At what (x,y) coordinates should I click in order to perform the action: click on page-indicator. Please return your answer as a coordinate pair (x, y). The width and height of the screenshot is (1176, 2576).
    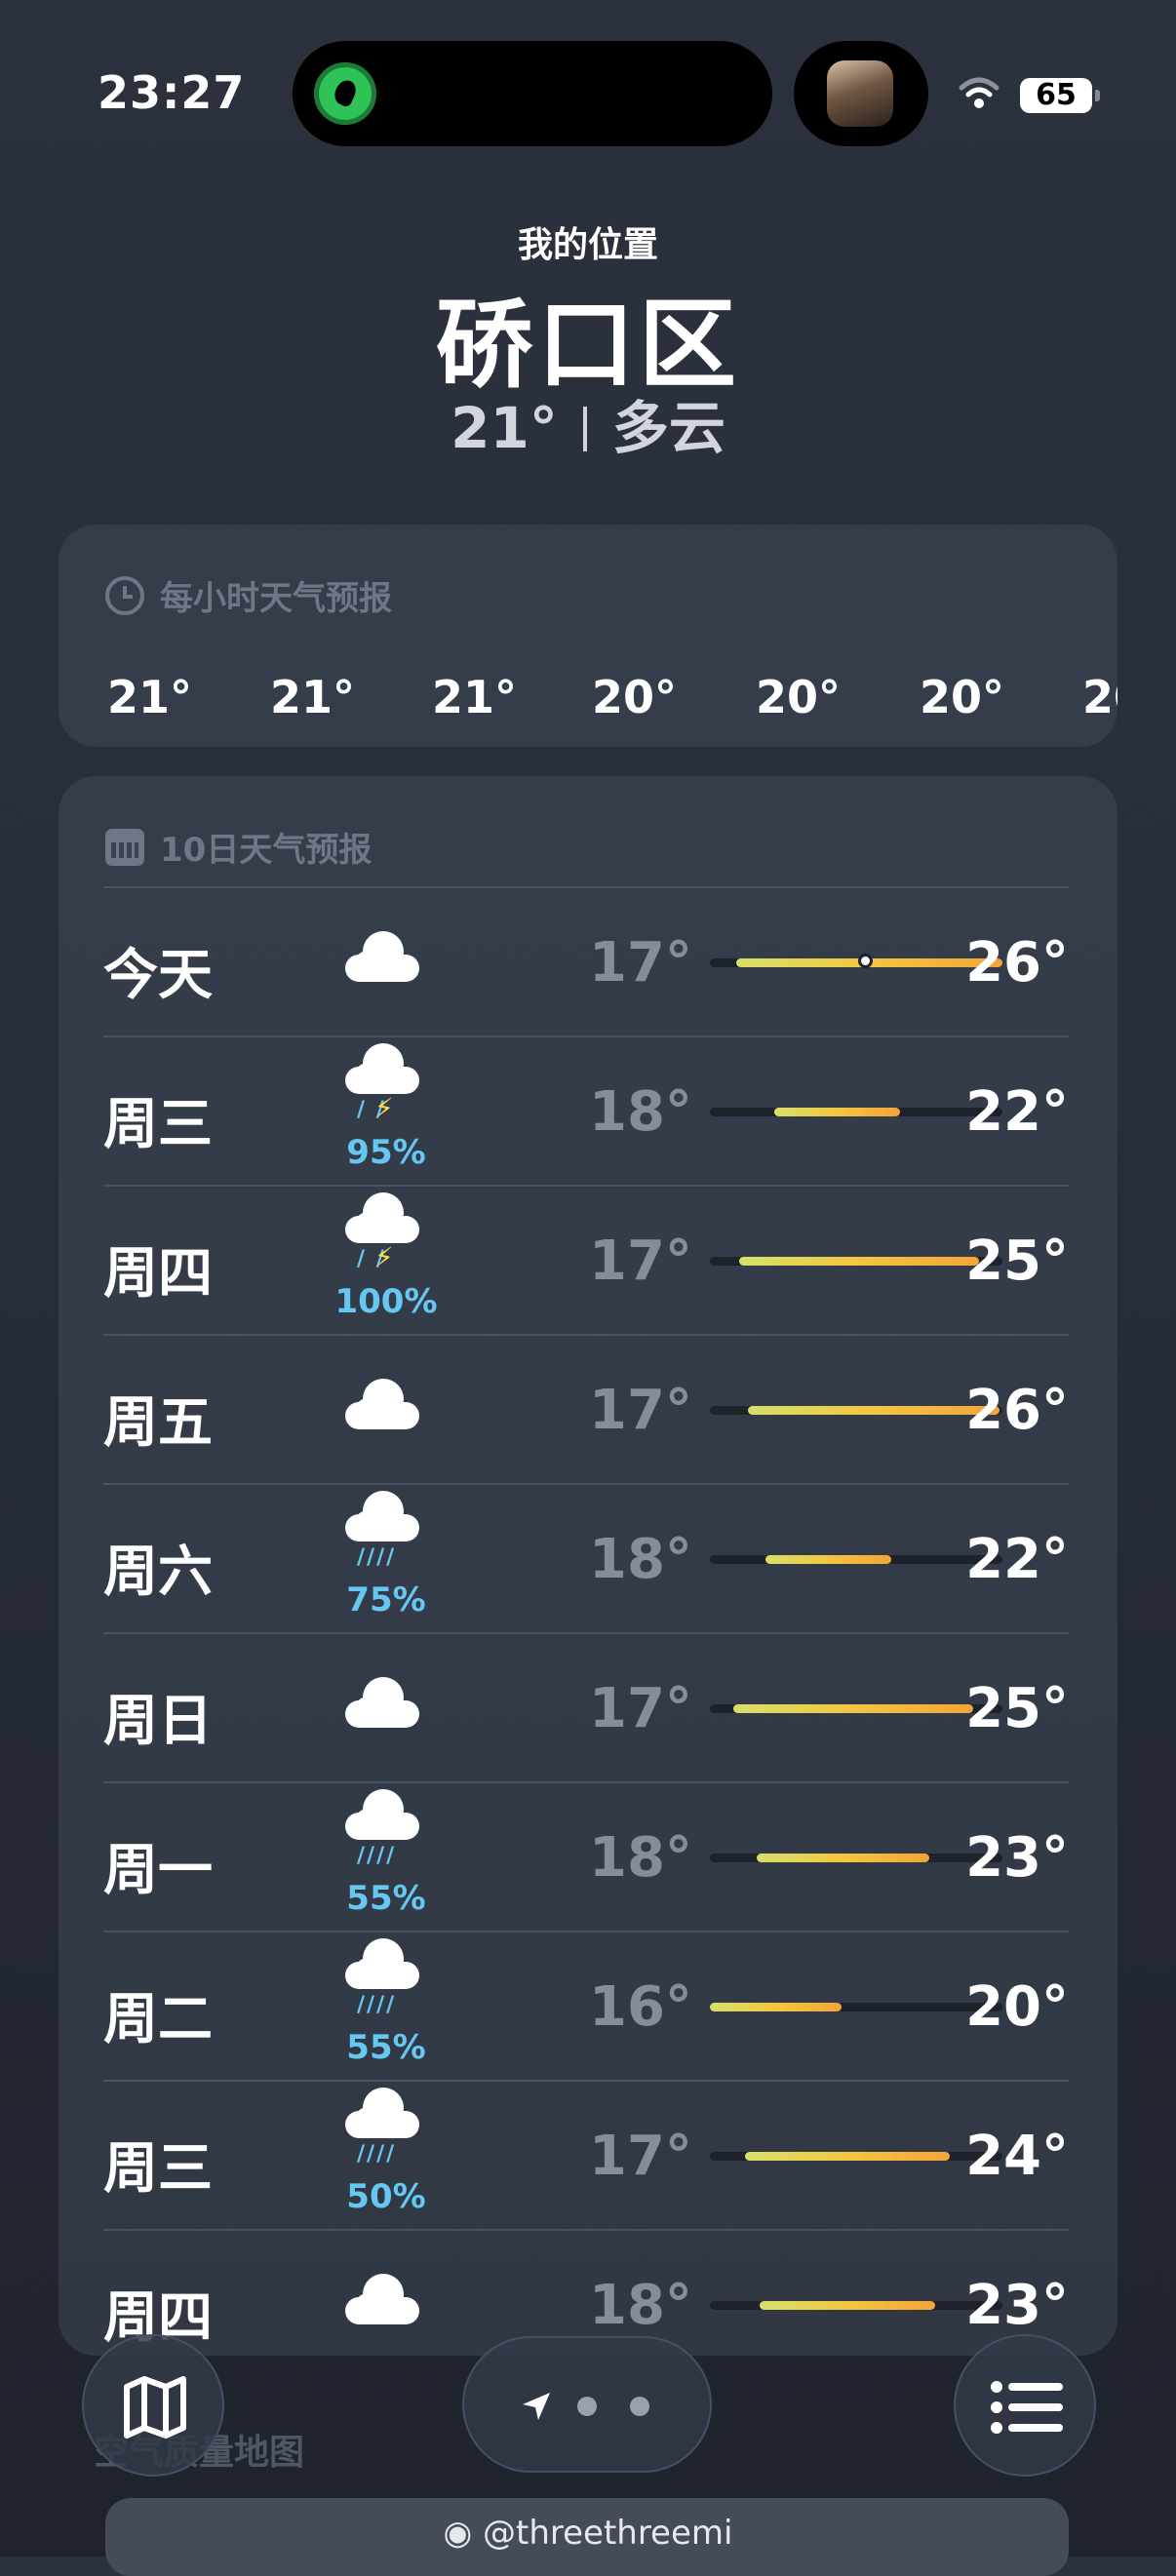
    Looking at the image, I should click on (587, 2404).